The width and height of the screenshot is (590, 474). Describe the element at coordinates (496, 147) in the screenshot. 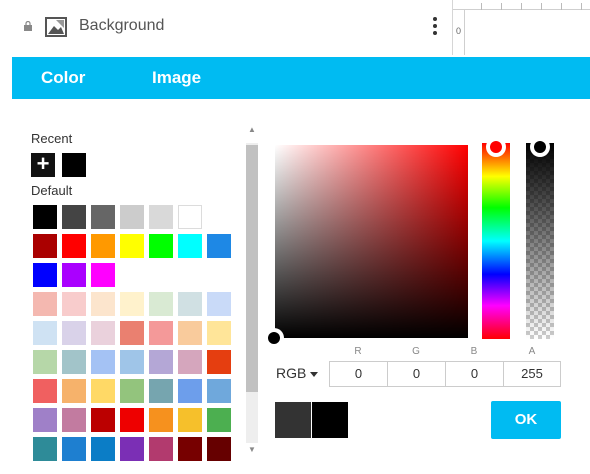

I see `hue-slider-handle` at that location.